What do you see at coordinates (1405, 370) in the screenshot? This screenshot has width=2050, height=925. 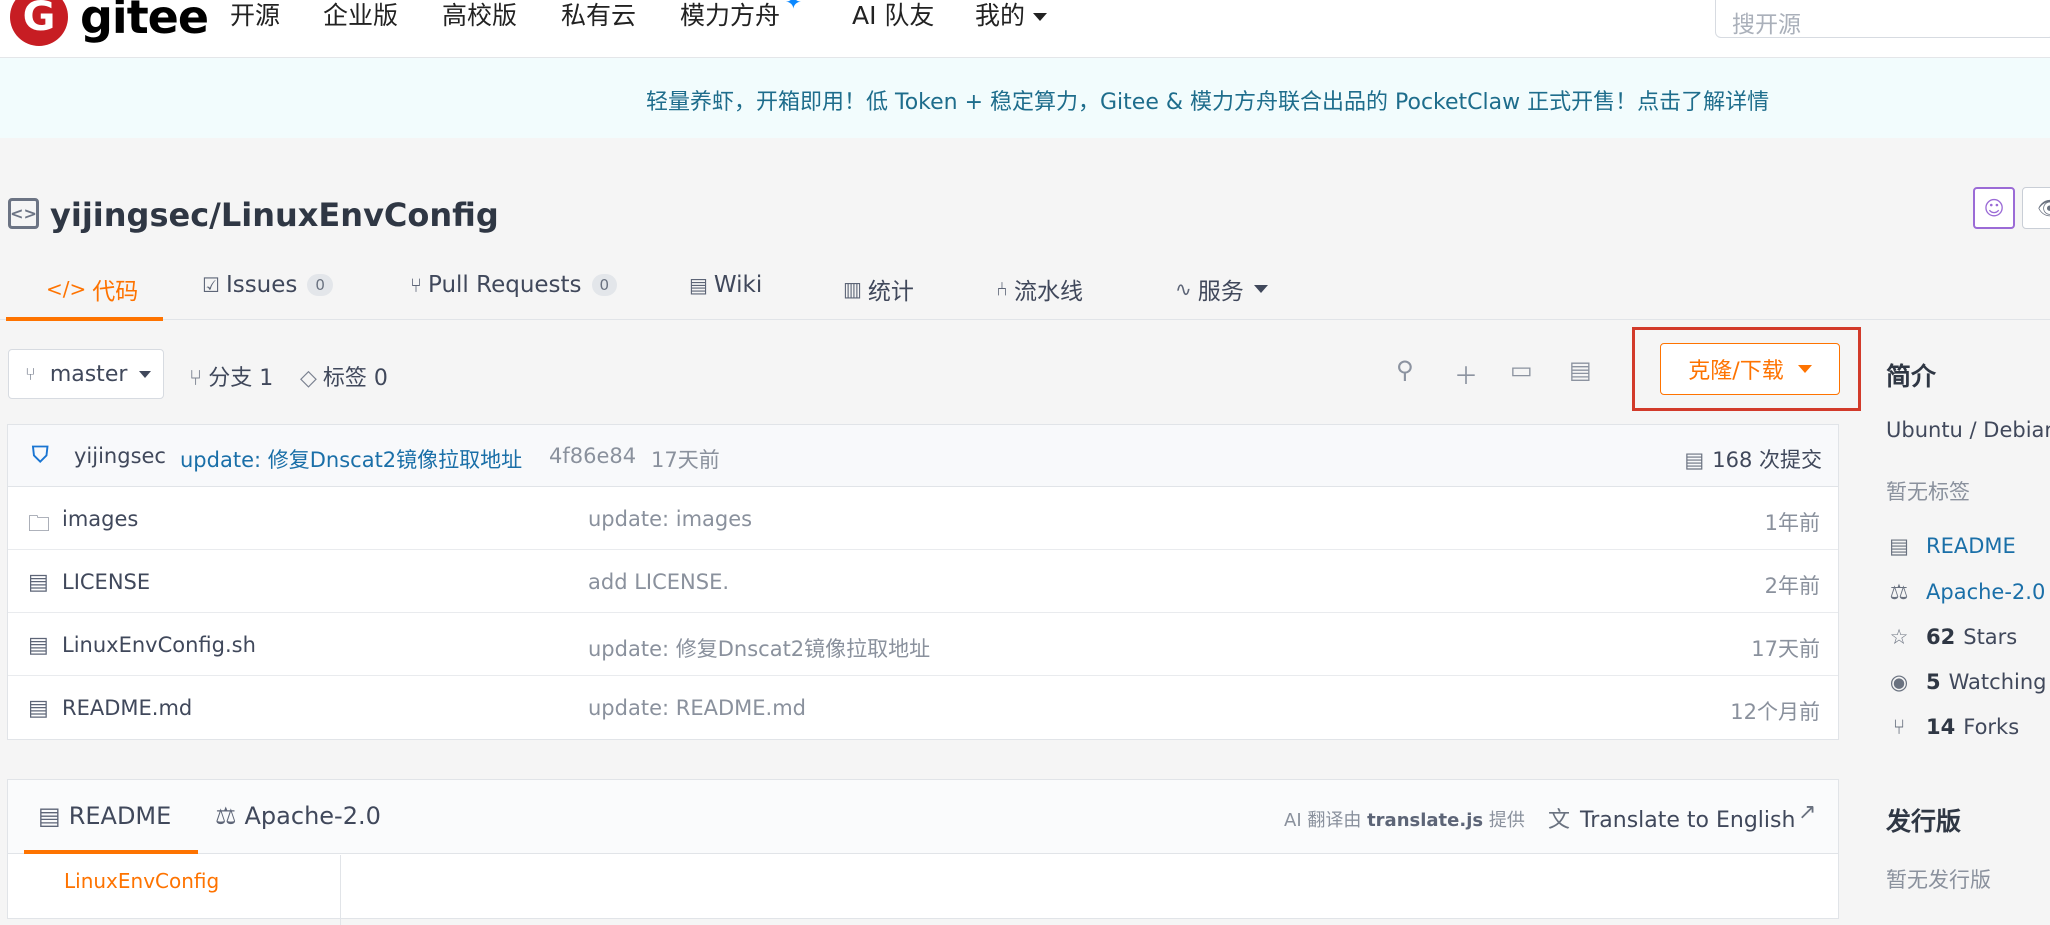 I see `search-icon: ⚲` at bounding box center [1405, 370].